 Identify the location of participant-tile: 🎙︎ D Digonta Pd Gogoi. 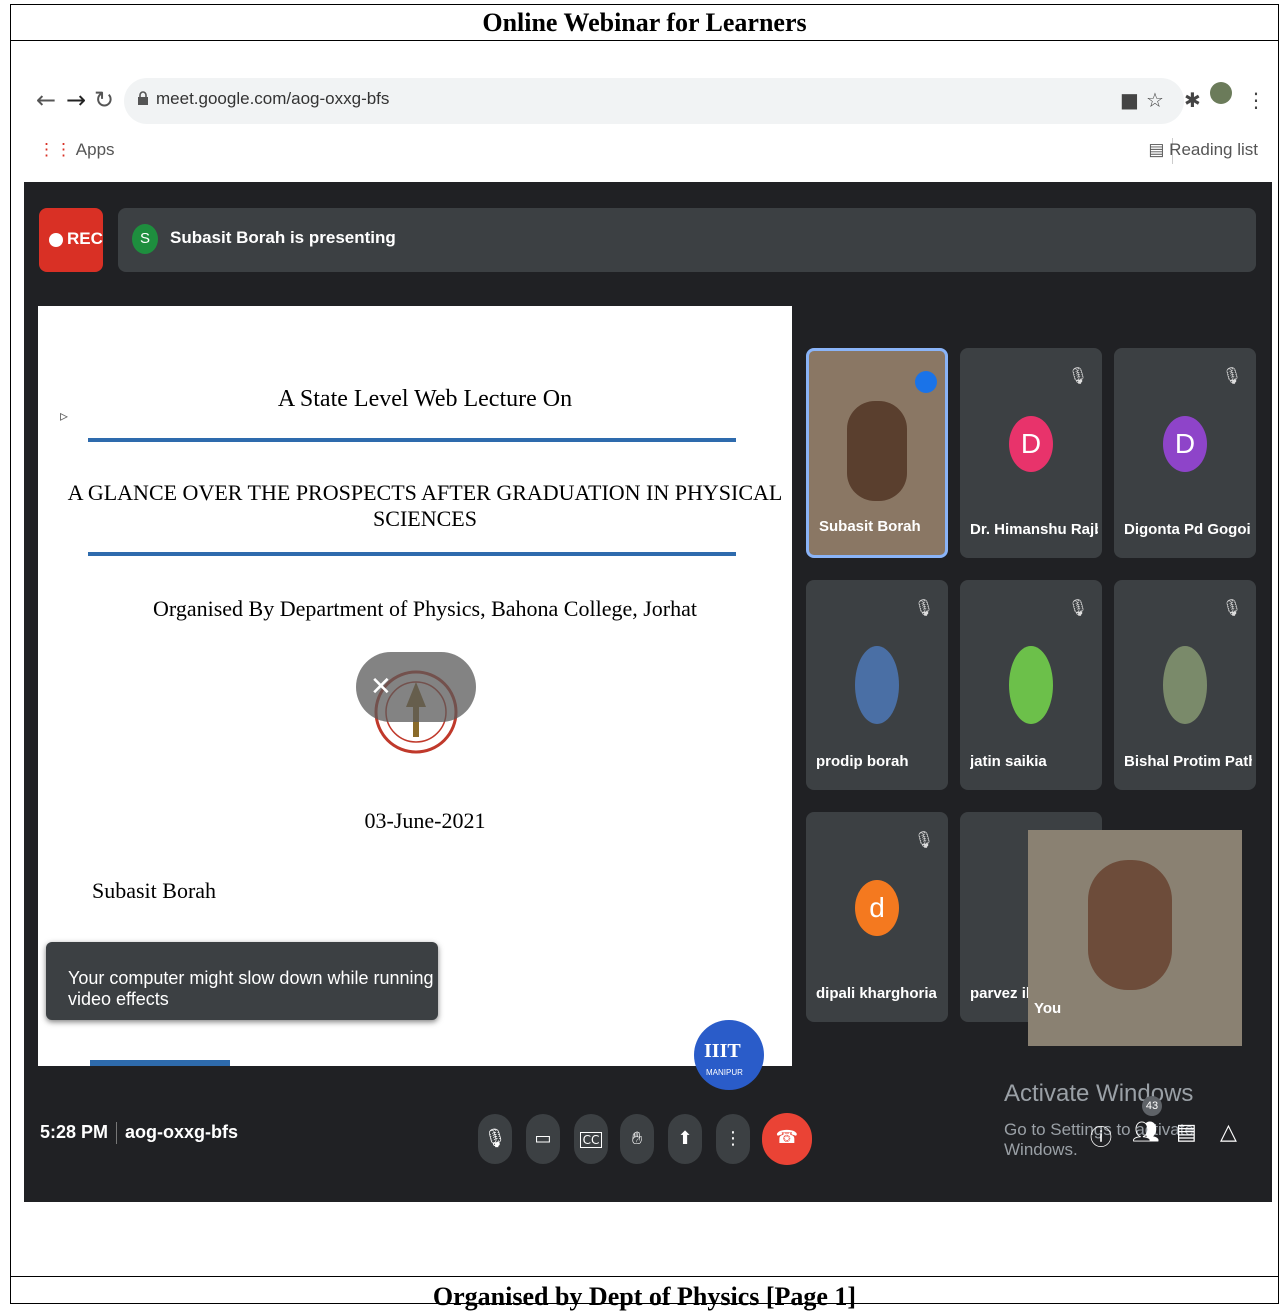
(1185, 453).